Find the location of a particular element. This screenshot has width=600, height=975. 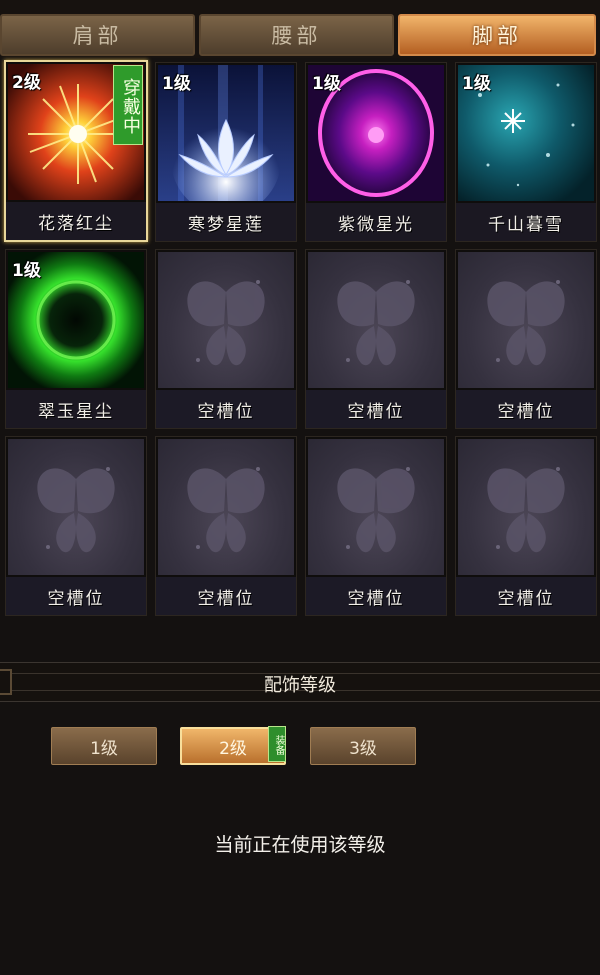

wearing-badge: 穿戴中 is located at coordinates (128, 105).